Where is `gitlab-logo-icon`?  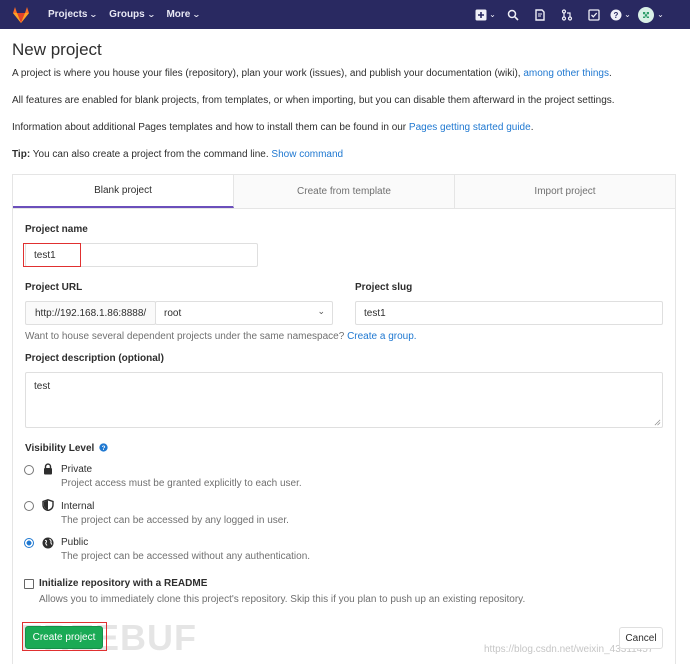 gitlab-logo-icon is located at coordinates (21, 15).